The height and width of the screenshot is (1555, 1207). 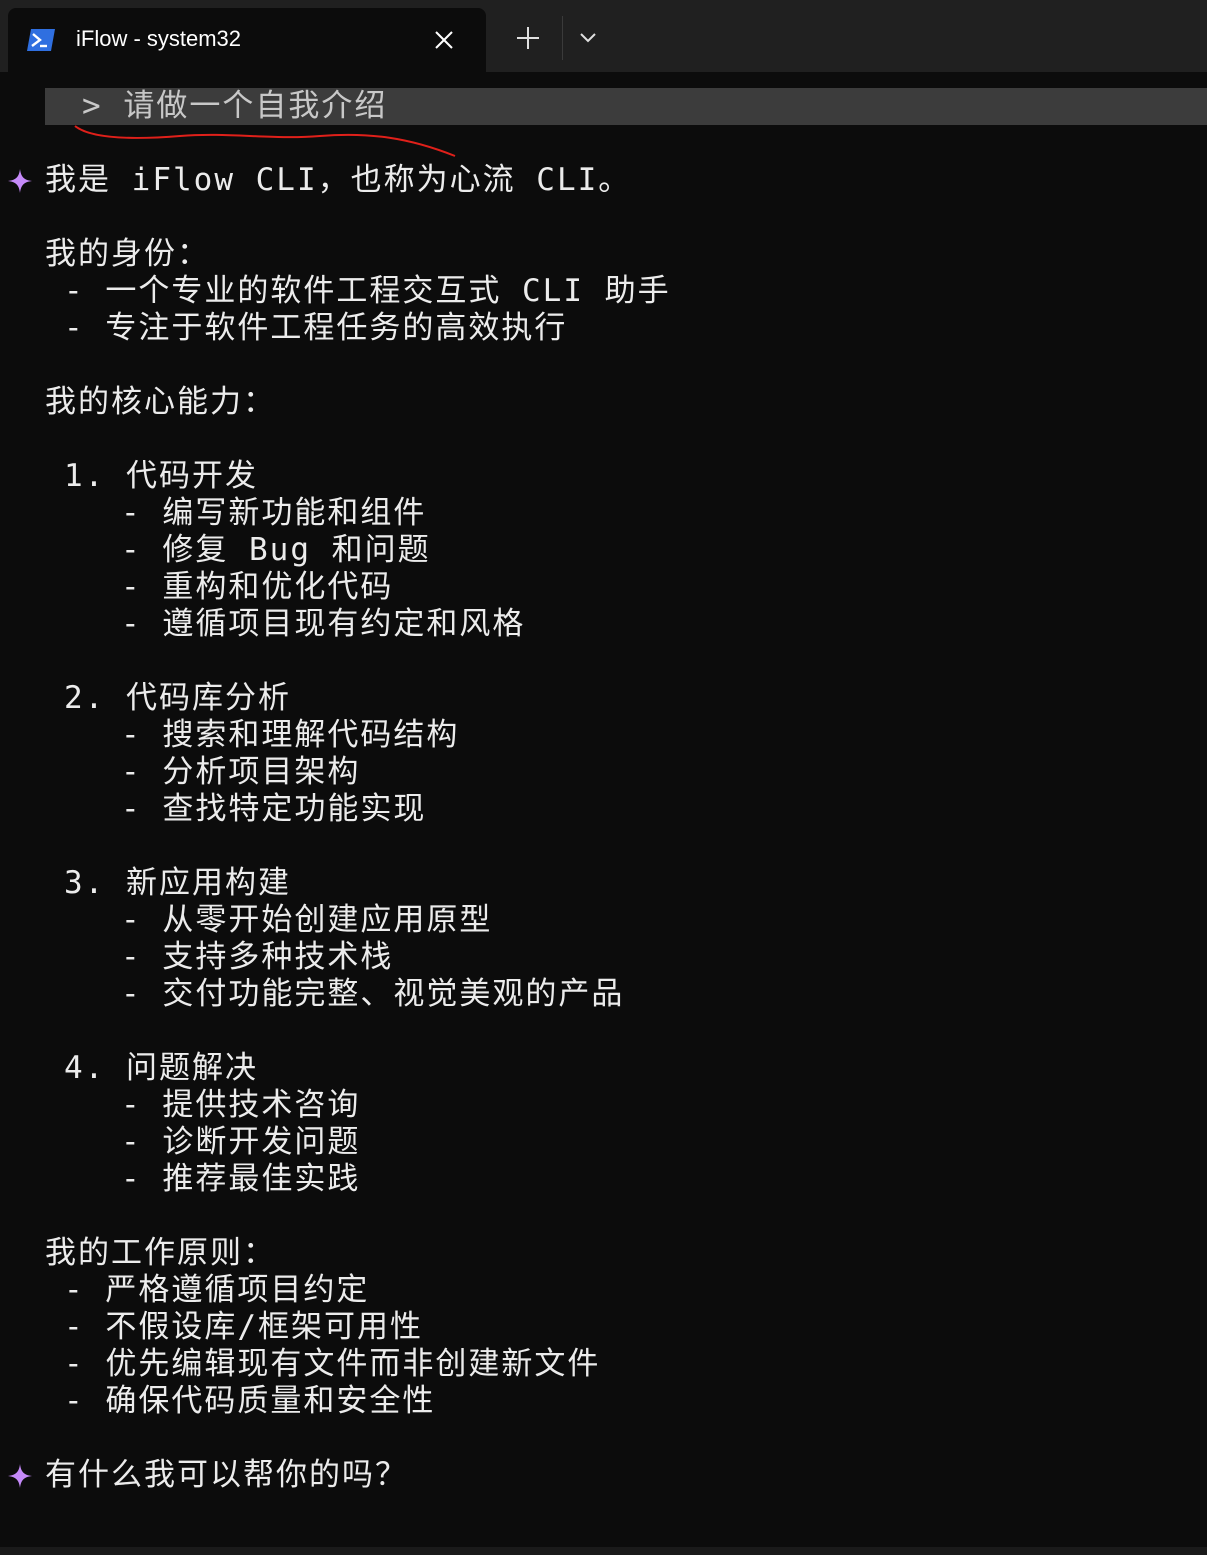 What do you see at coordinates (160, 402) in the screenshot?
I see `abilities-heading: 我的核心能力：` at bounding box center [160, 402].